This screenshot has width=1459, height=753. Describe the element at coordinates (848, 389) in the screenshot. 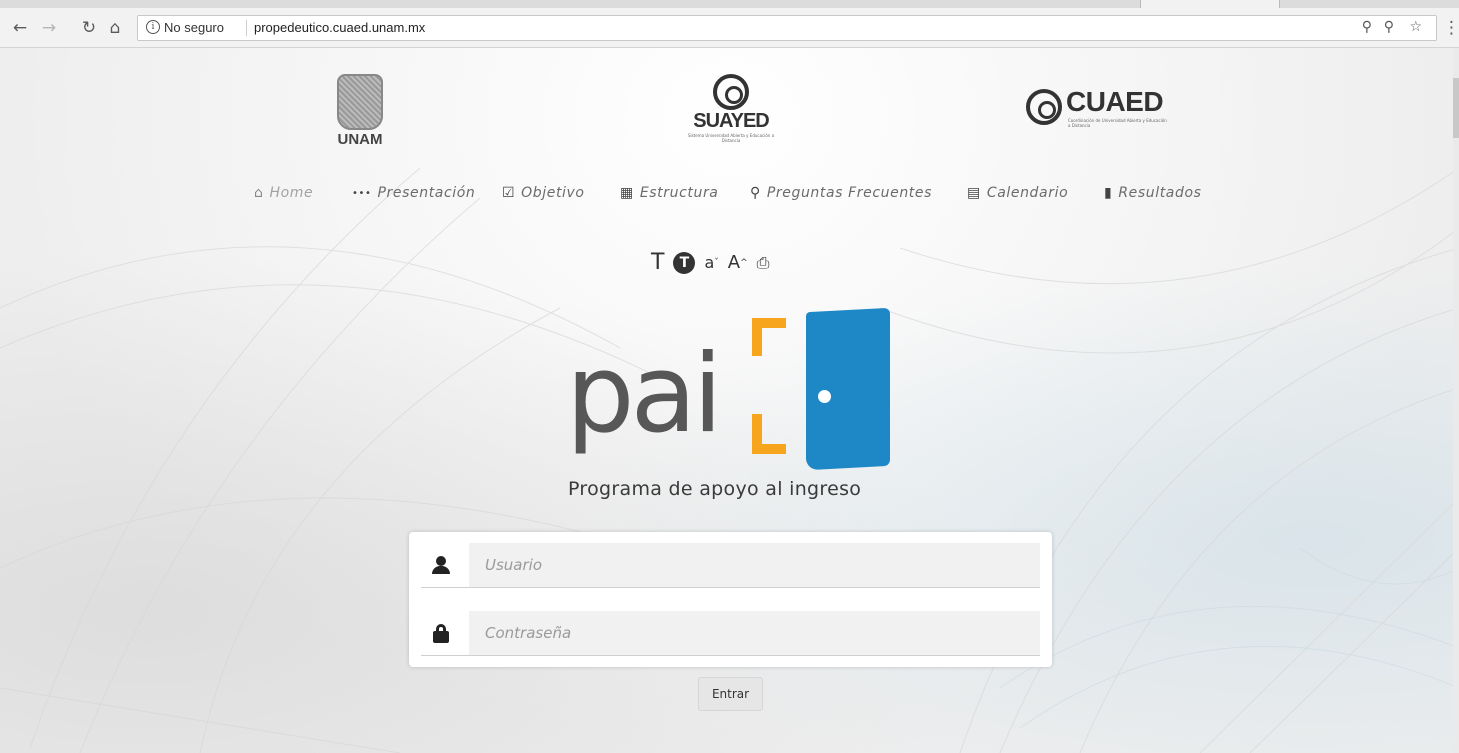

I see `door-icon` at that location.